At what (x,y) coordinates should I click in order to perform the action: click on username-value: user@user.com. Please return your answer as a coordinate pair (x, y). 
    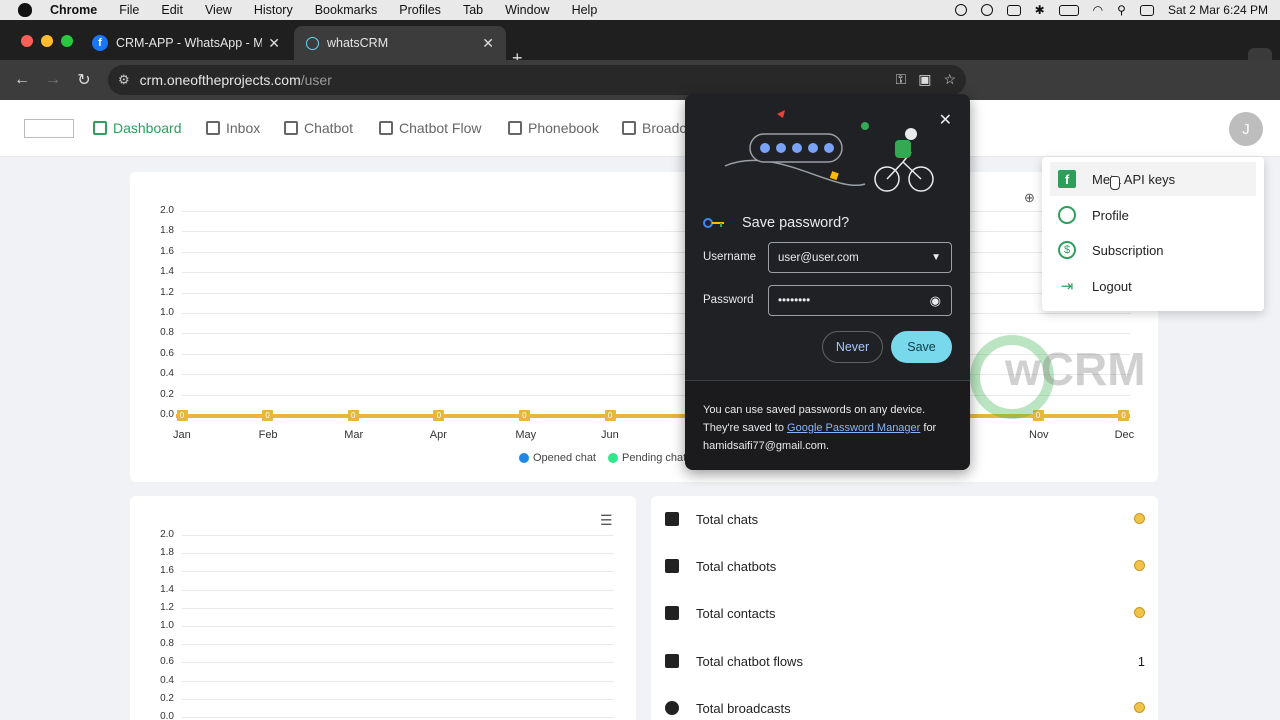
    Looking at the image, I should click on (818, 257).